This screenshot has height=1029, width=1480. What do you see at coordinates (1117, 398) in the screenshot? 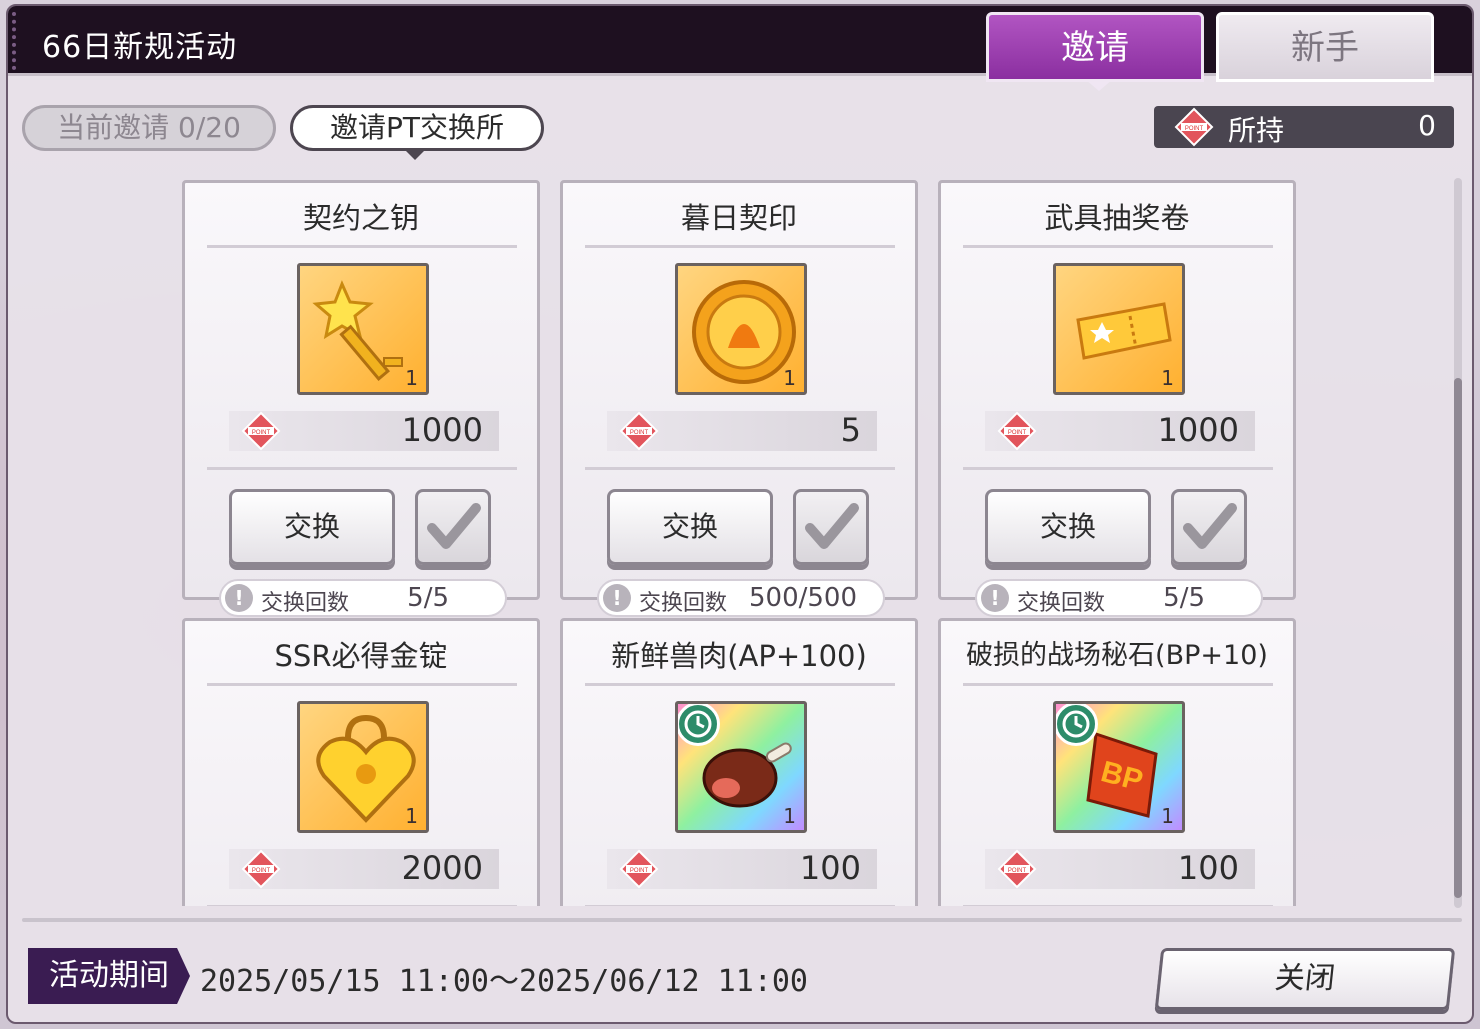
I see `item-card: 武具抽奖卷 1 POINT 1000 交换 ! 交换回数 5/5` at bounding box center [1117, 398].